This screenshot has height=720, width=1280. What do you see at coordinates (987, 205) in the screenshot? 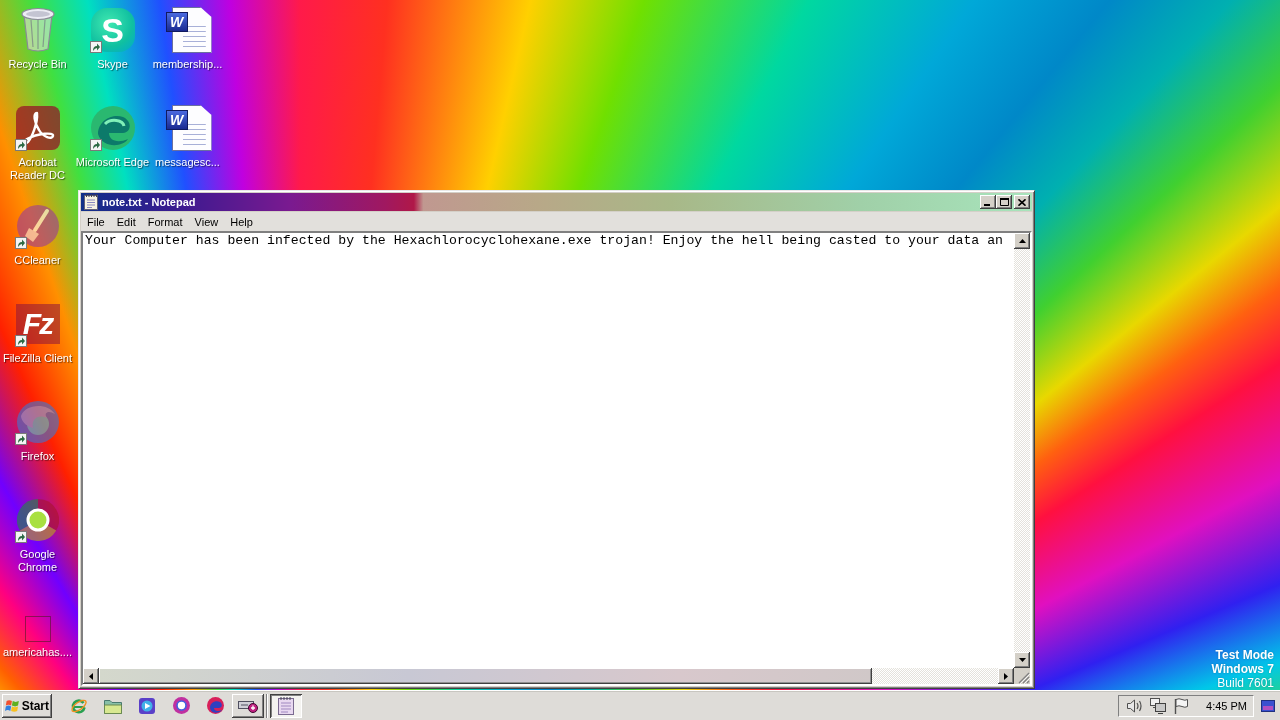
I see `minimize-icon` at bounding box center [987, 205].